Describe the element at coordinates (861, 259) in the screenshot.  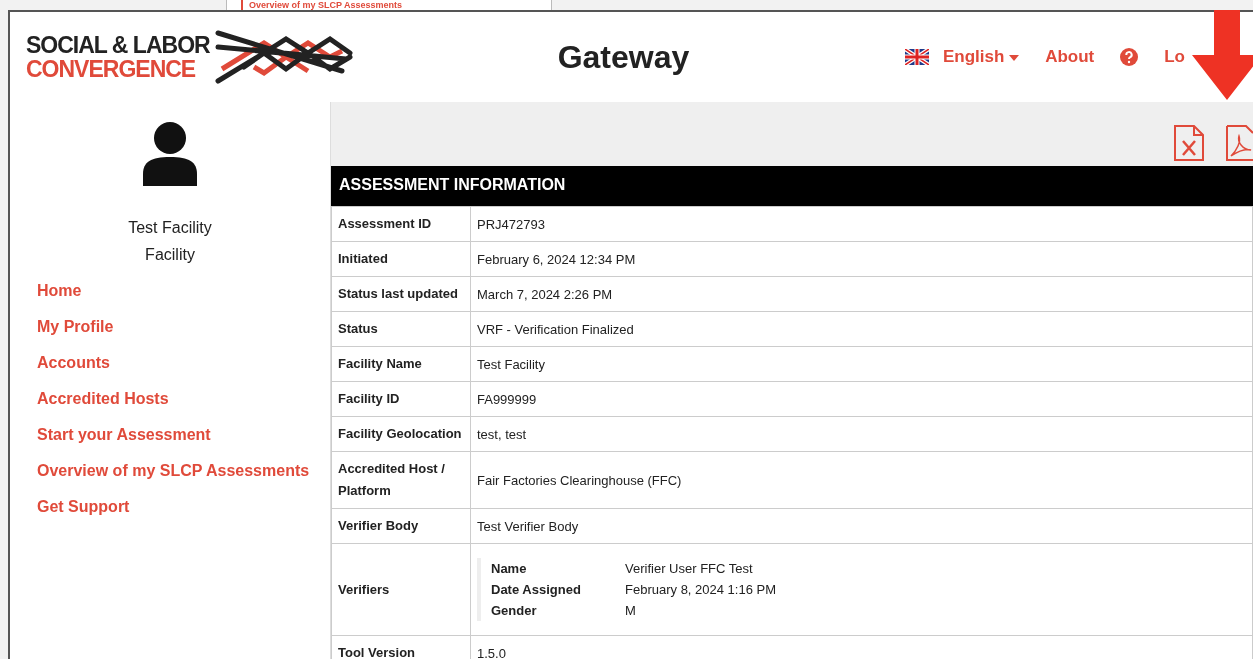
I see `row-value: February 6, 2024 12:34 PM` at that location.